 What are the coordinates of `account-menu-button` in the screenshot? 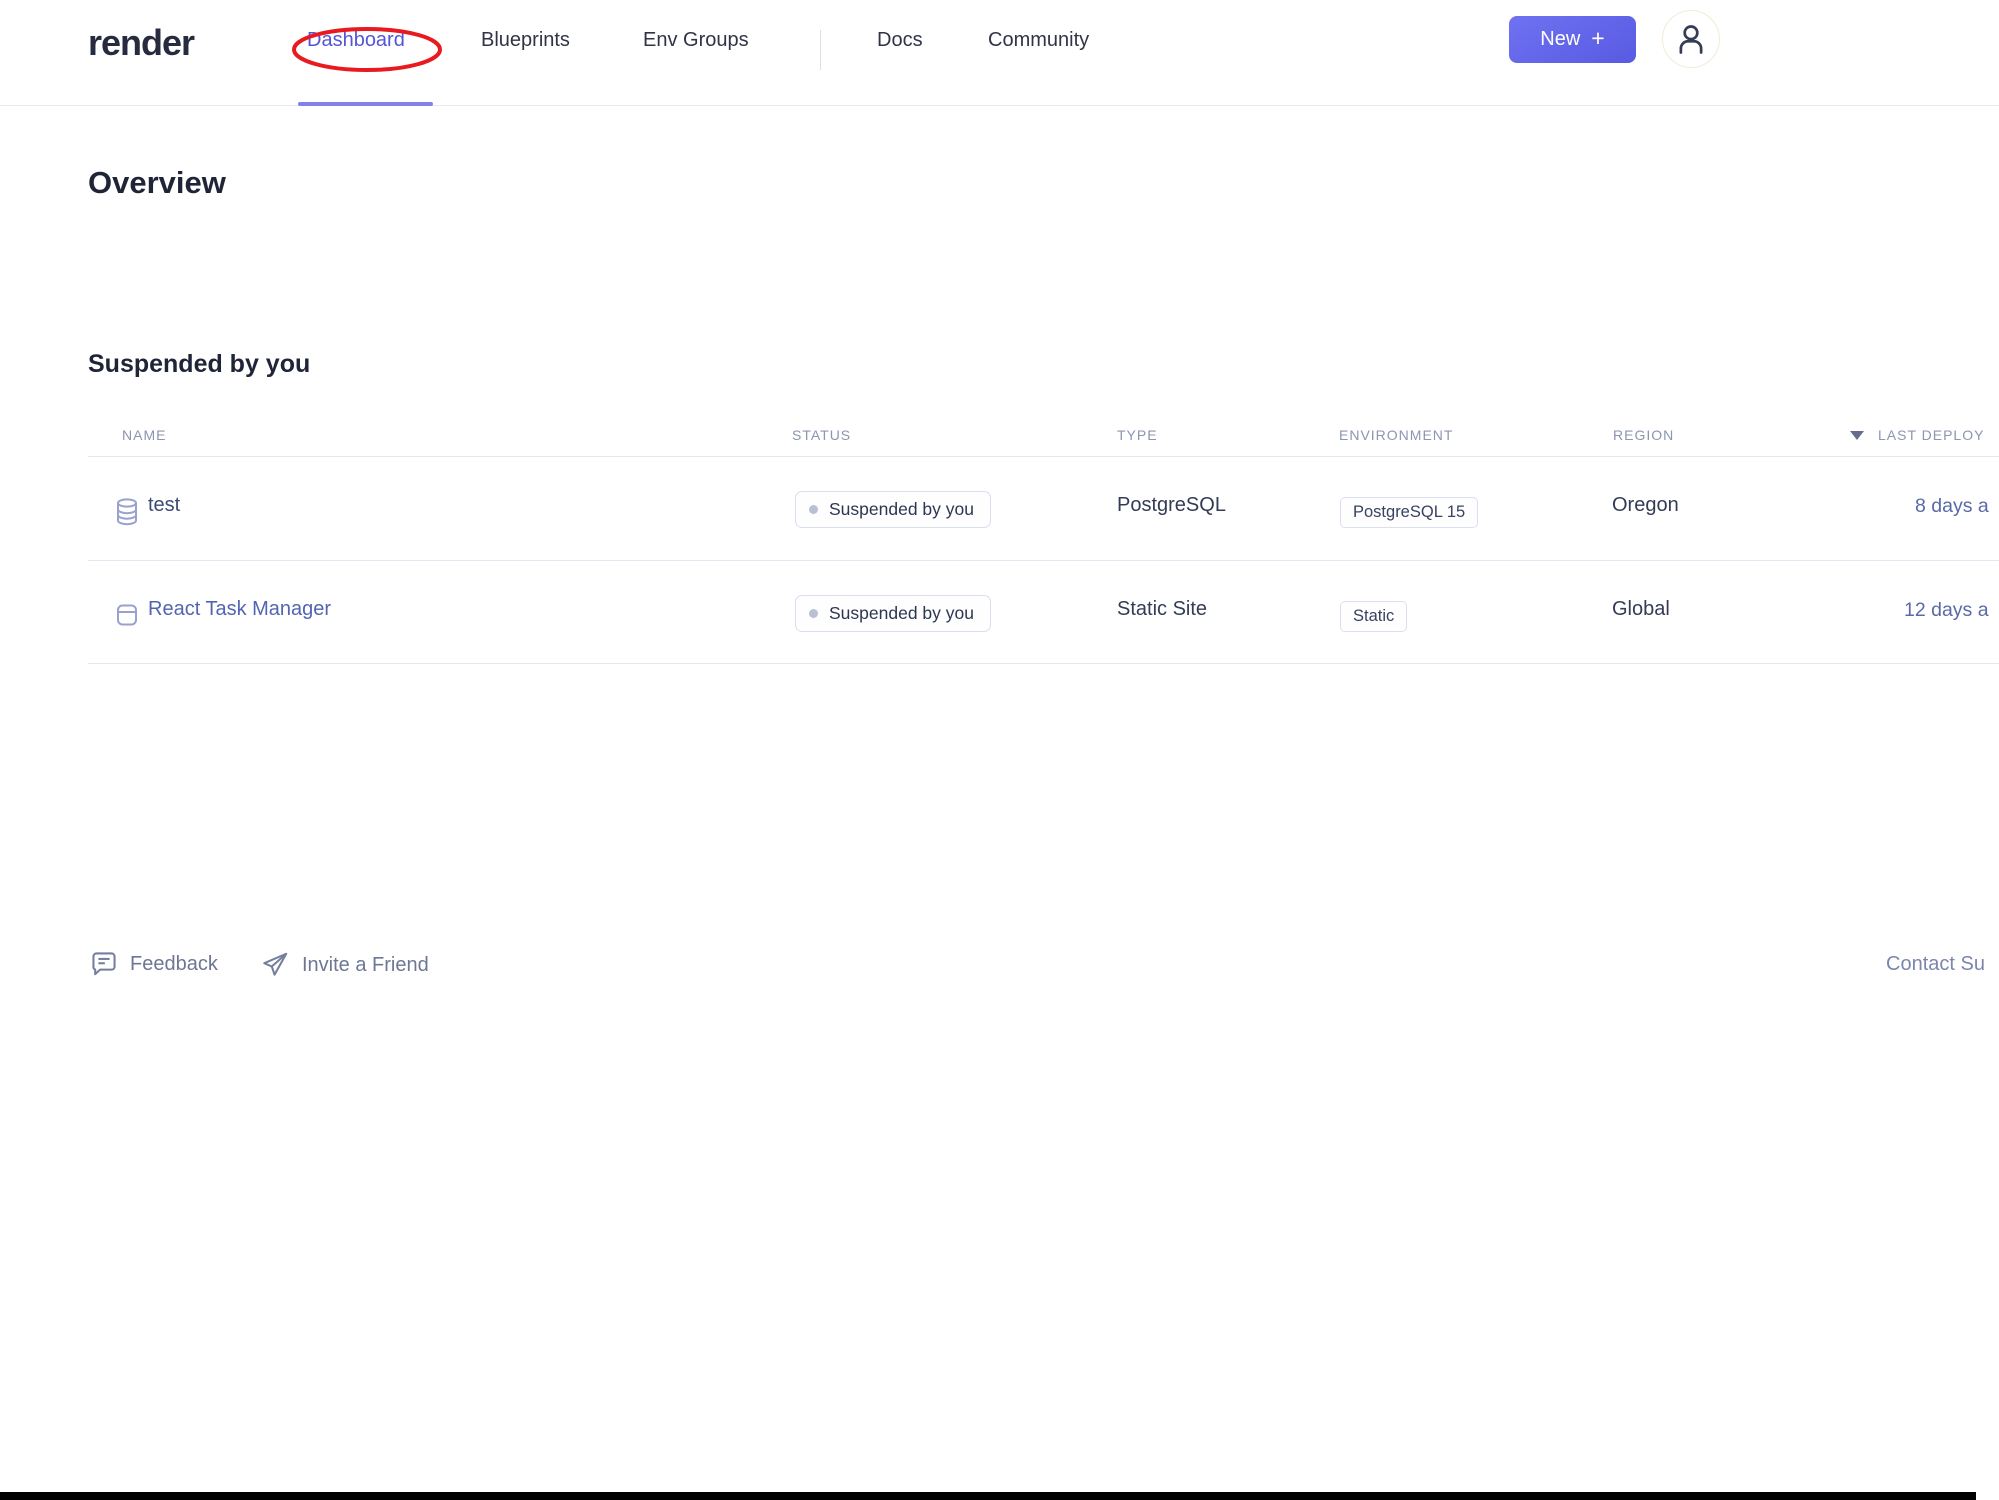 It's located at (1691, 39).